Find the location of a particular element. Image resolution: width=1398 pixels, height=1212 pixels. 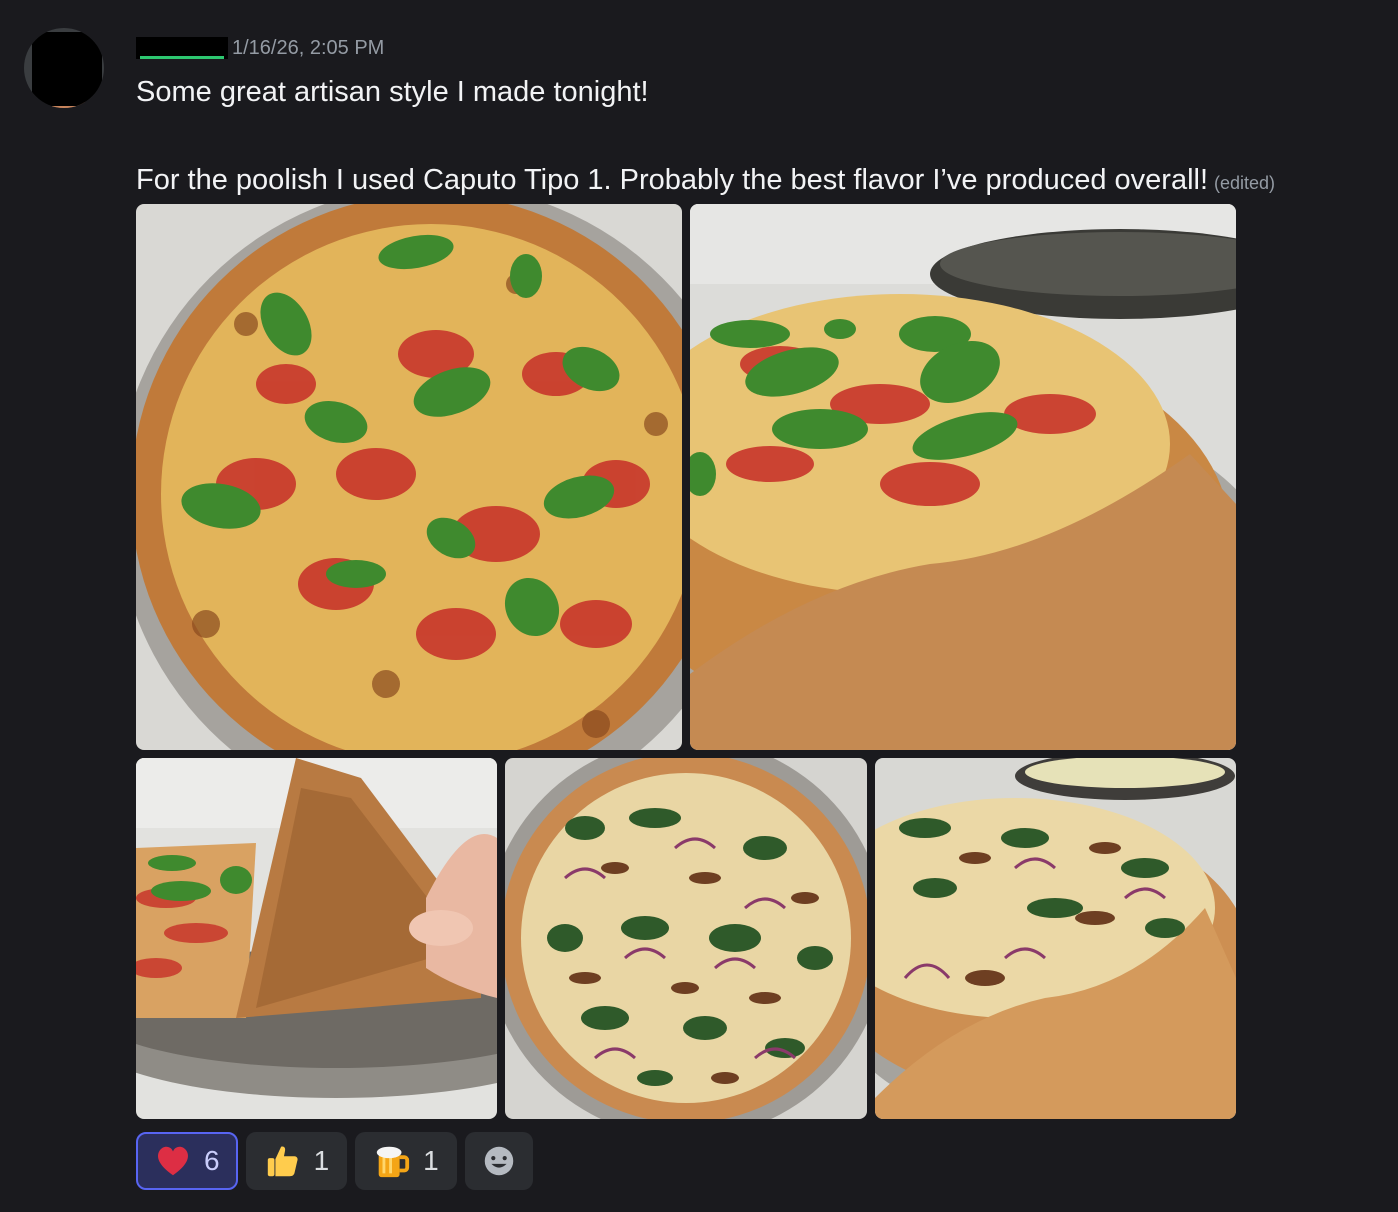

pizza-mushroom-onion-angle-photo is located at coordinates (1055, 938).